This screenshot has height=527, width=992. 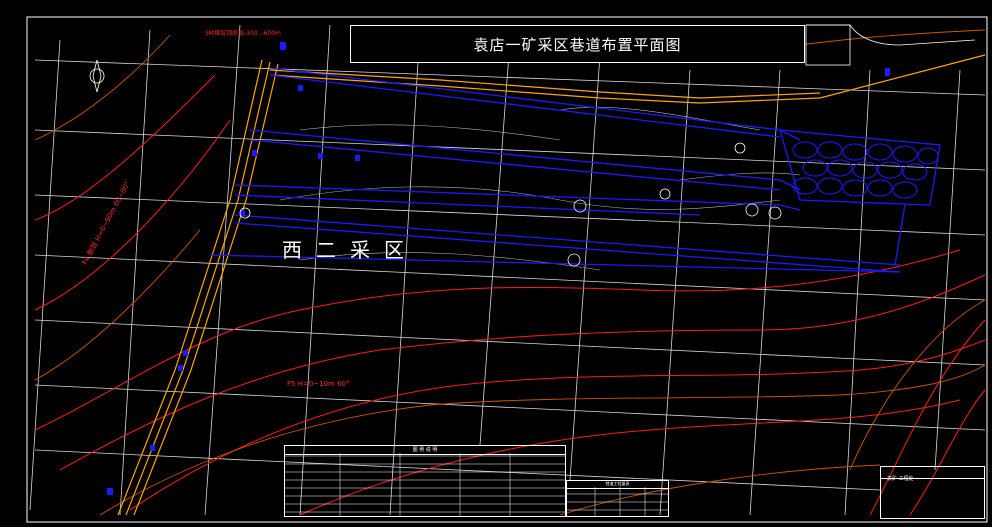 What do you see at coordinates (97, 76) in the screenshot?
I see `north-arrow` at bounding box center [97, 76].